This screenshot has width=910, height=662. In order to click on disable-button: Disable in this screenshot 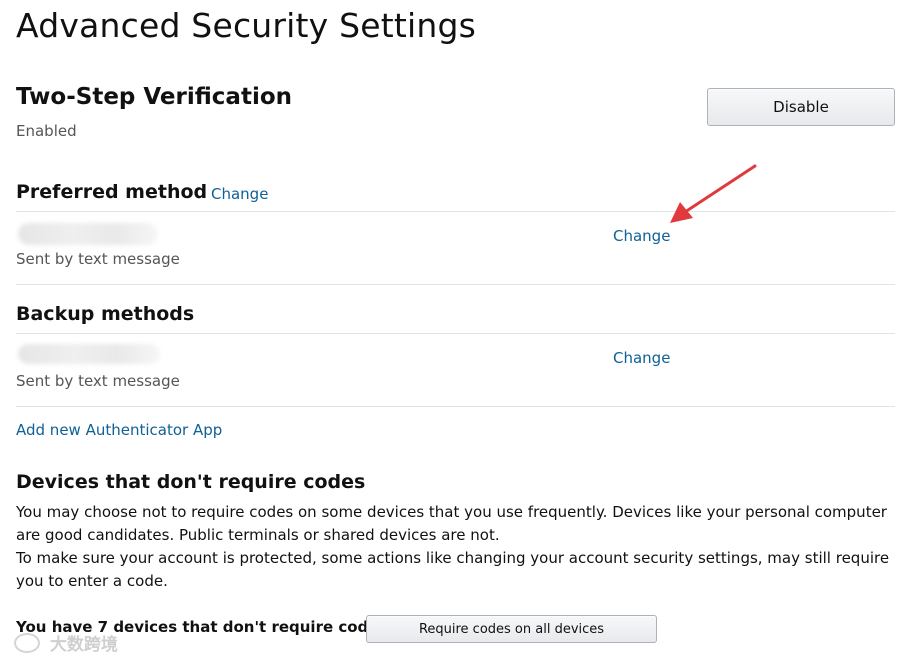, I will do `click(801, 107)`.